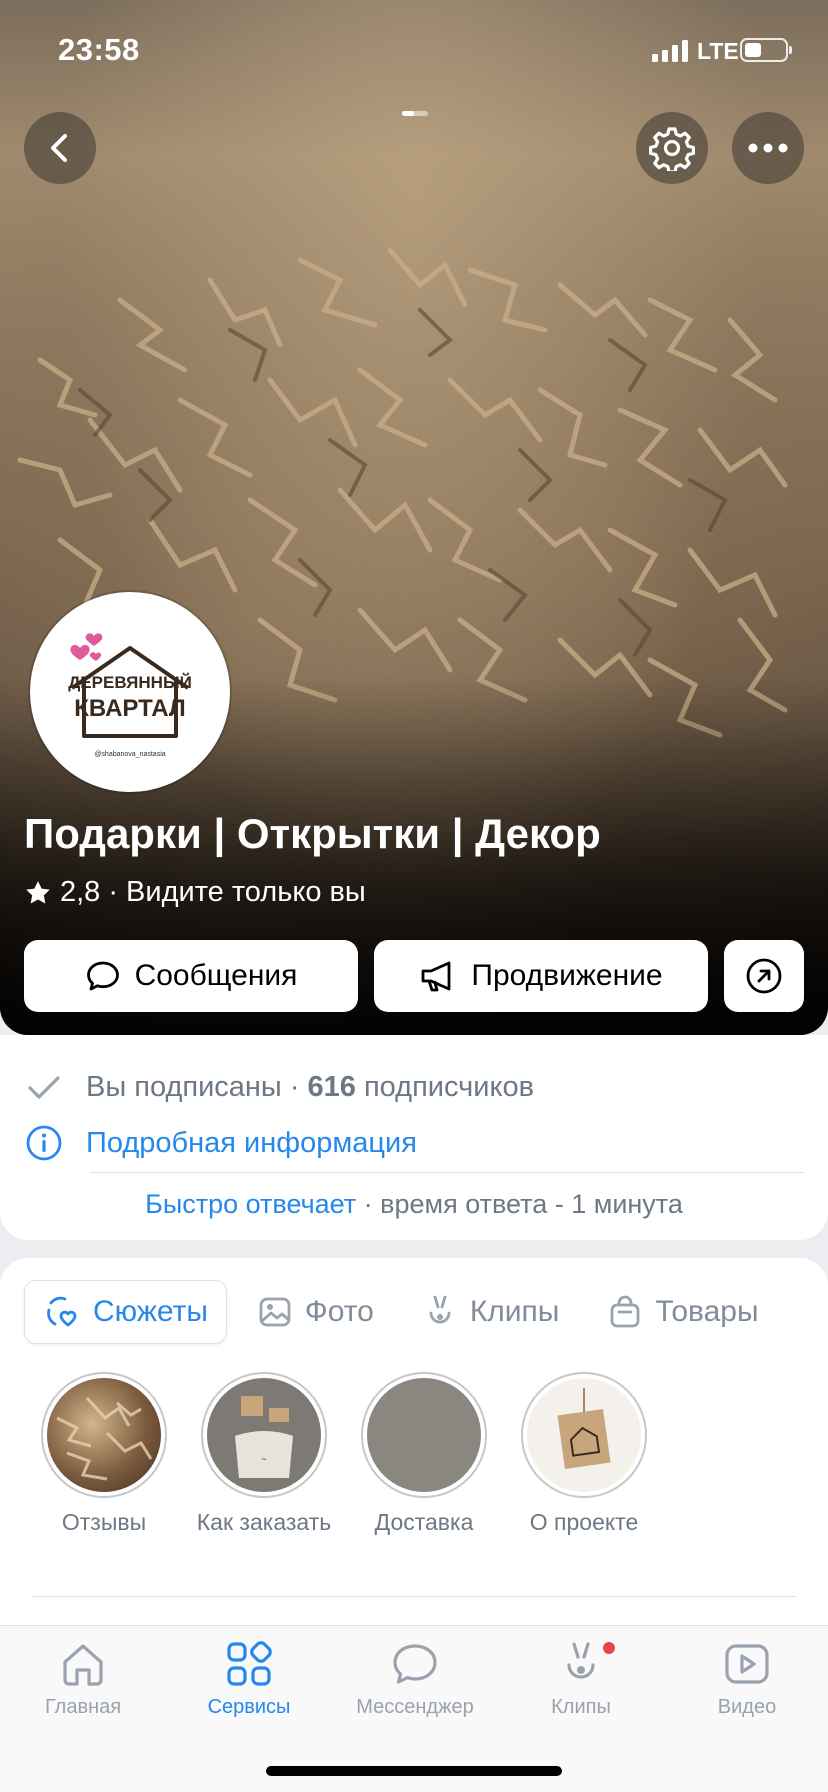 This screenshot has height=1792, width=828. I want to click on tab-stories: Сюжеты, so click(125, 1312).